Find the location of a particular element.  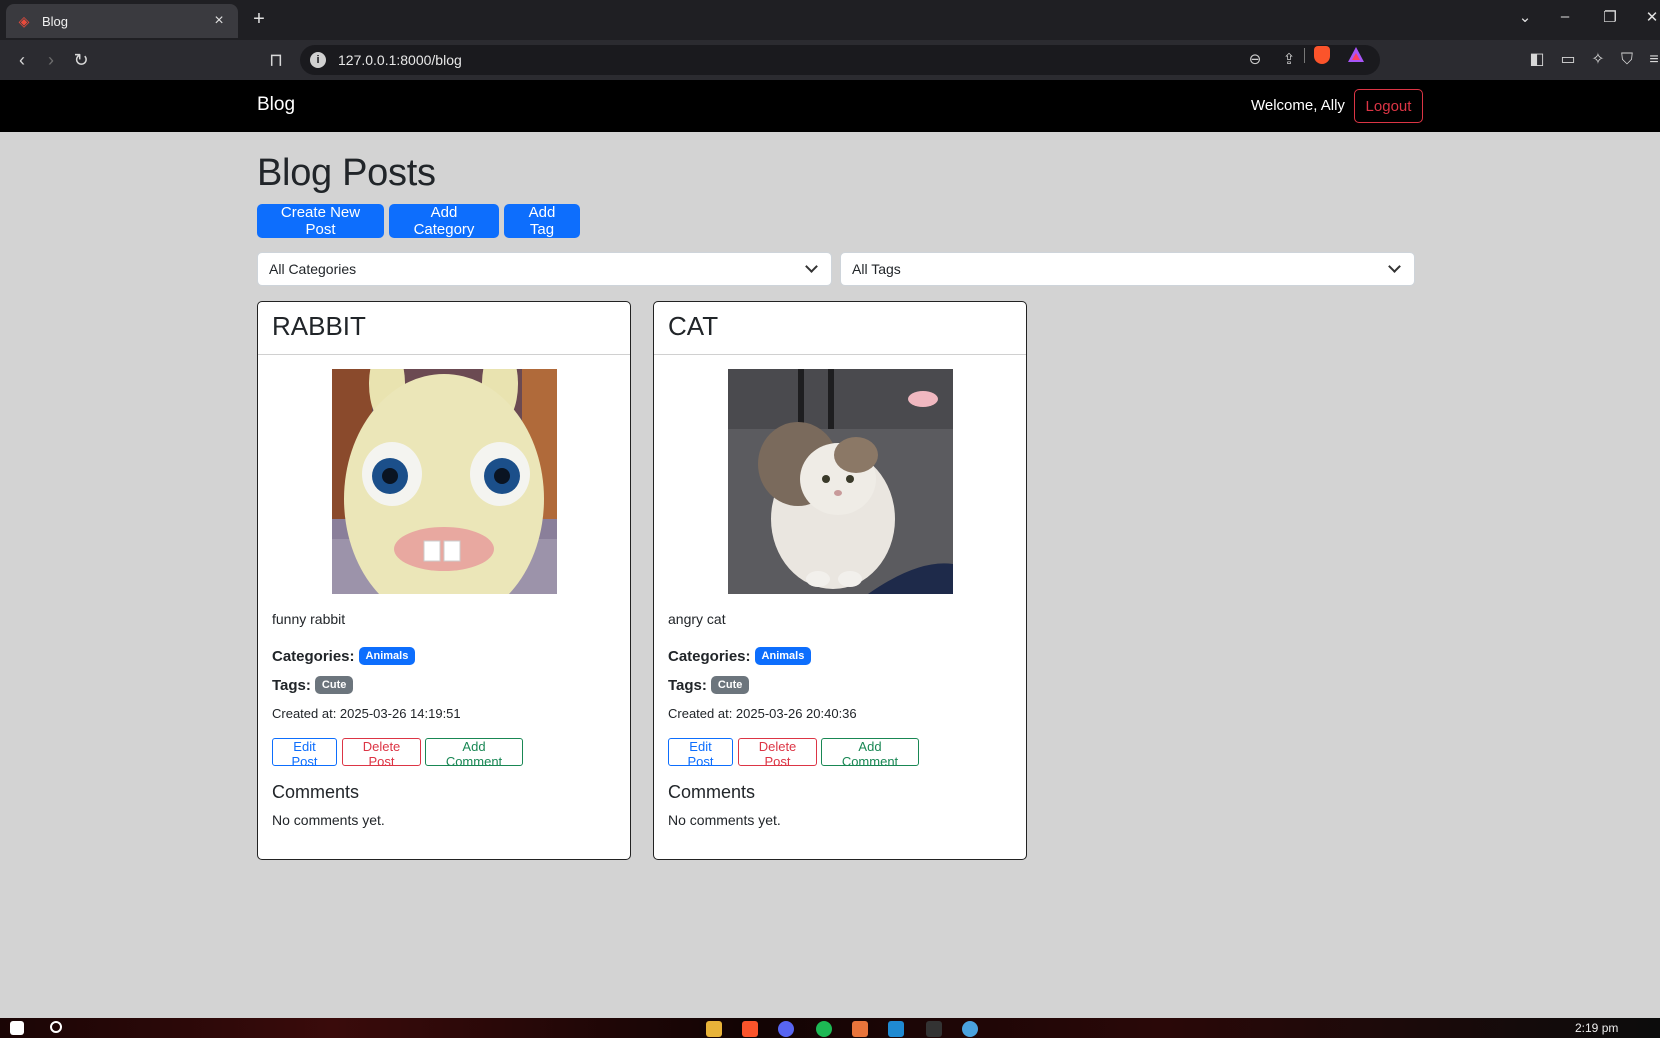

menu-icon: ≡ is located at coordinates (1651, 60).